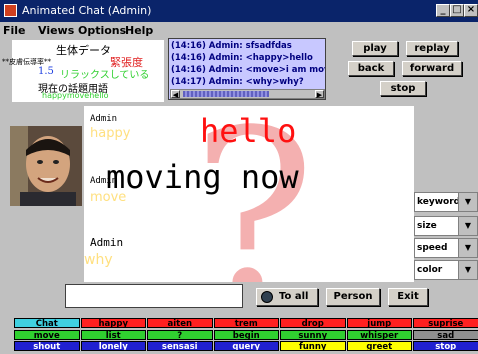 The height and width of the screenshot is (354, 478). What do you see at coordinates (102, 30) in the screenshot?
I see `menu-options: Options` at bounding box center [102, 30].